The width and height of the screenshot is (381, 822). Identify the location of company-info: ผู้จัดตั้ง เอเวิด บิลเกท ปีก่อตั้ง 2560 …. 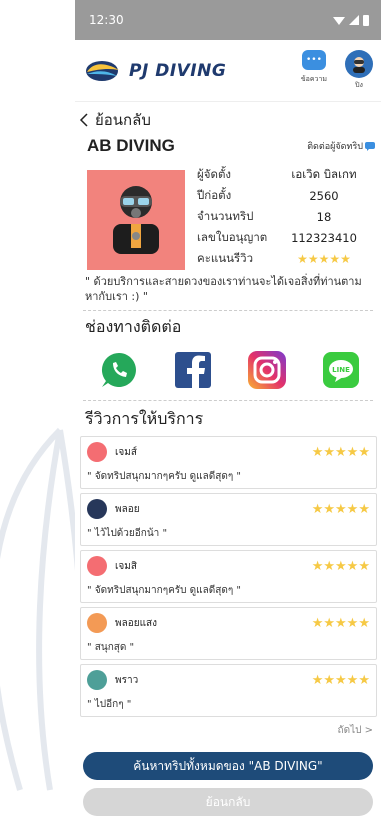
(286, 217).